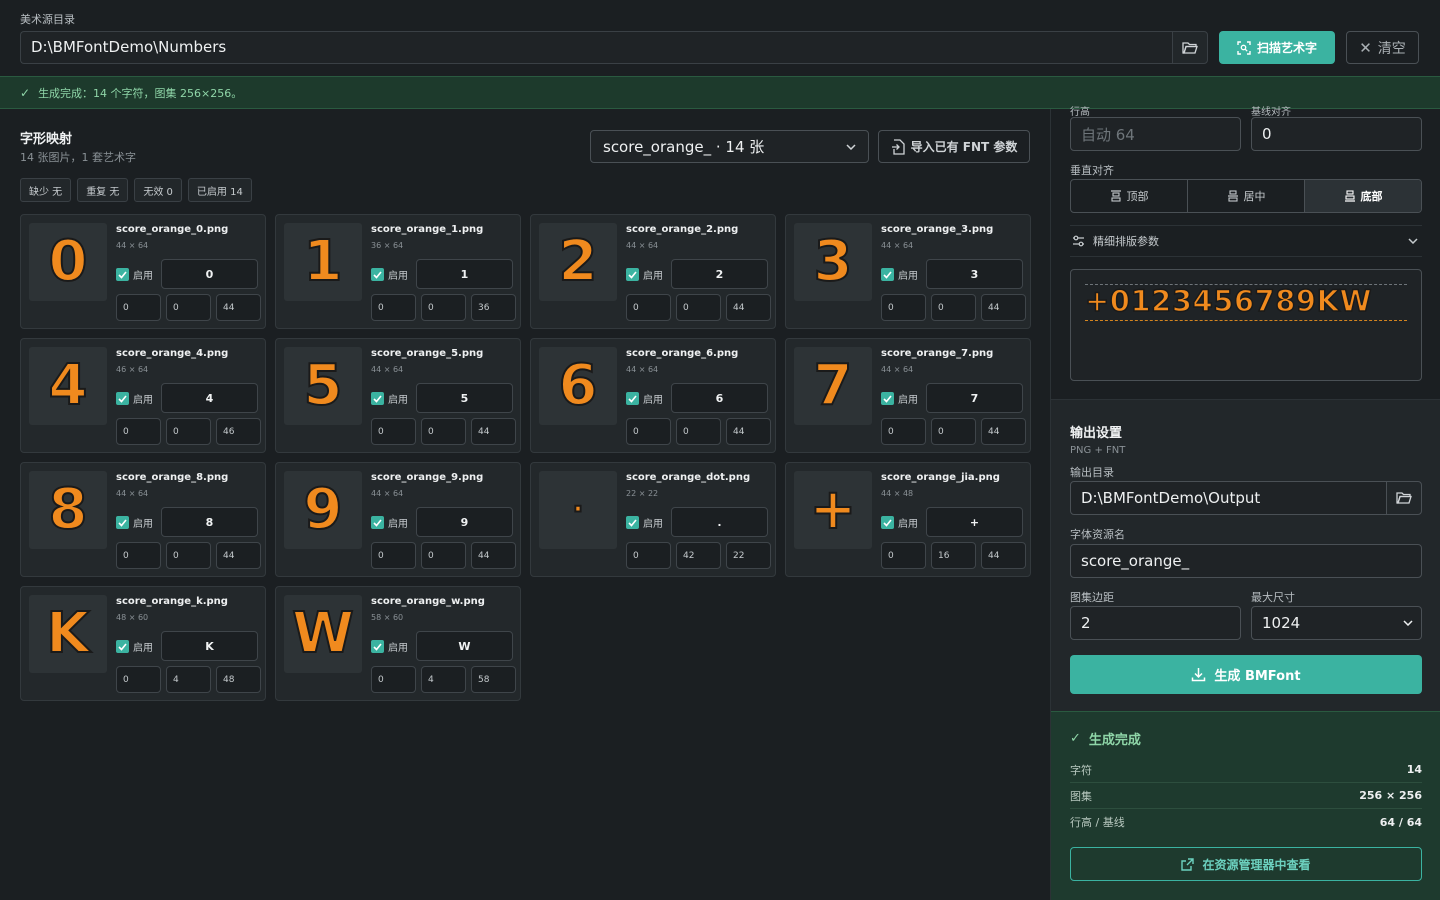 The width and height of the screenshot is (1440, 900). I want to click on line-height-input: 自动 64, so click(1155, 134).